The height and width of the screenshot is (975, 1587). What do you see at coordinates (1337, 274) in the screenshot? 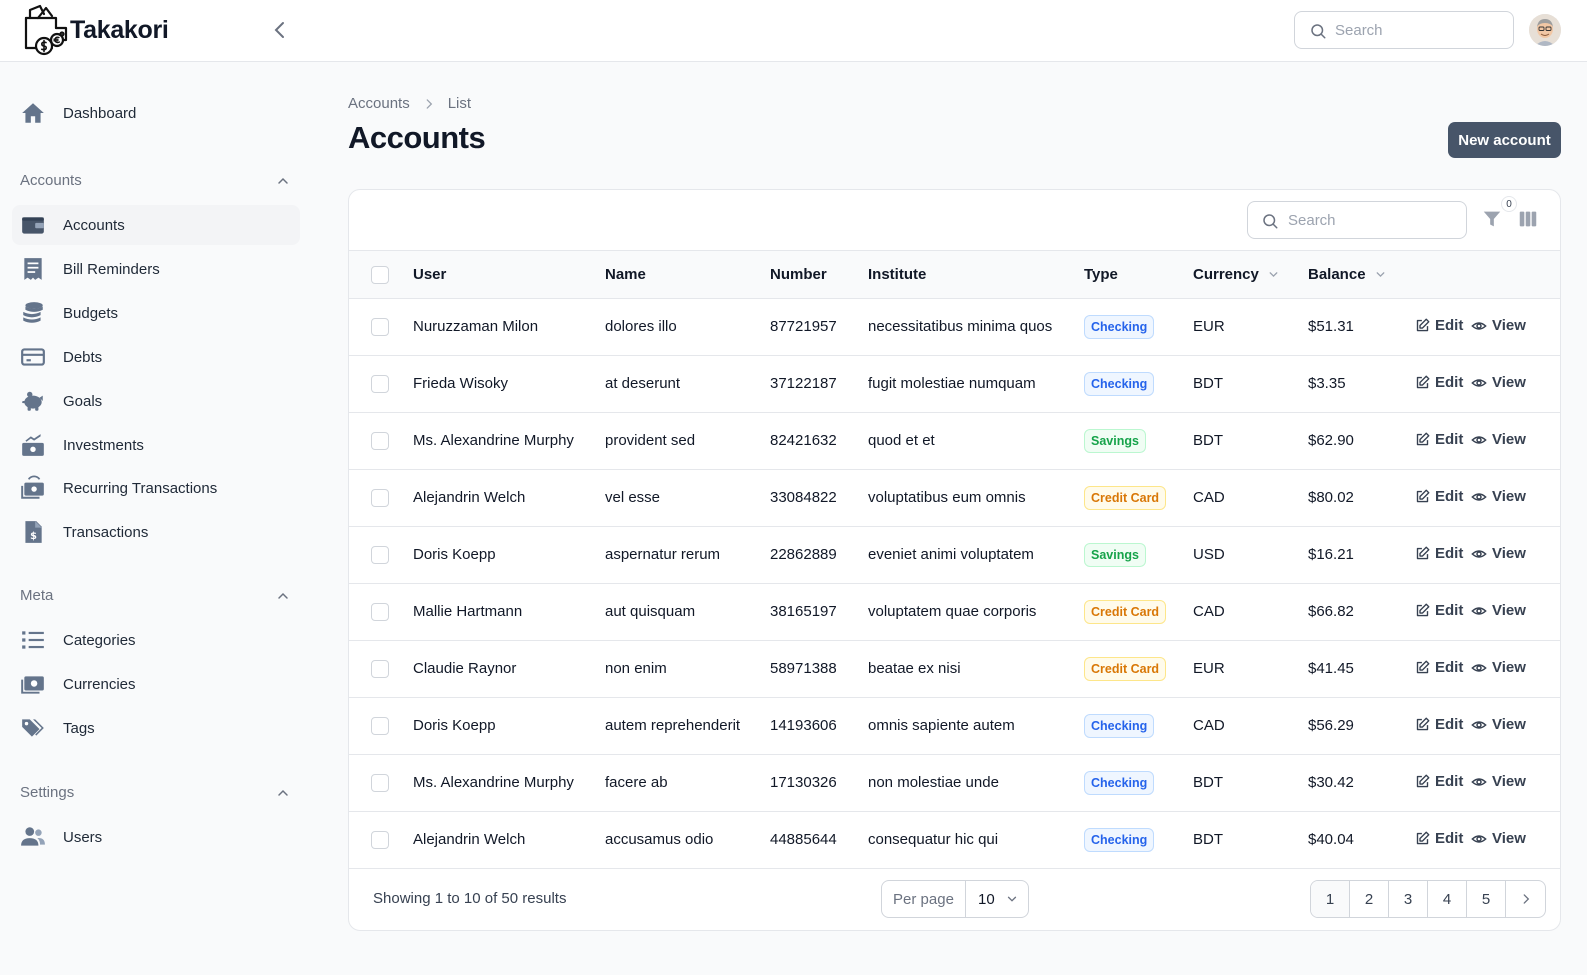
I see `column-header-label: Balance` at bounding box center [1337, 274].